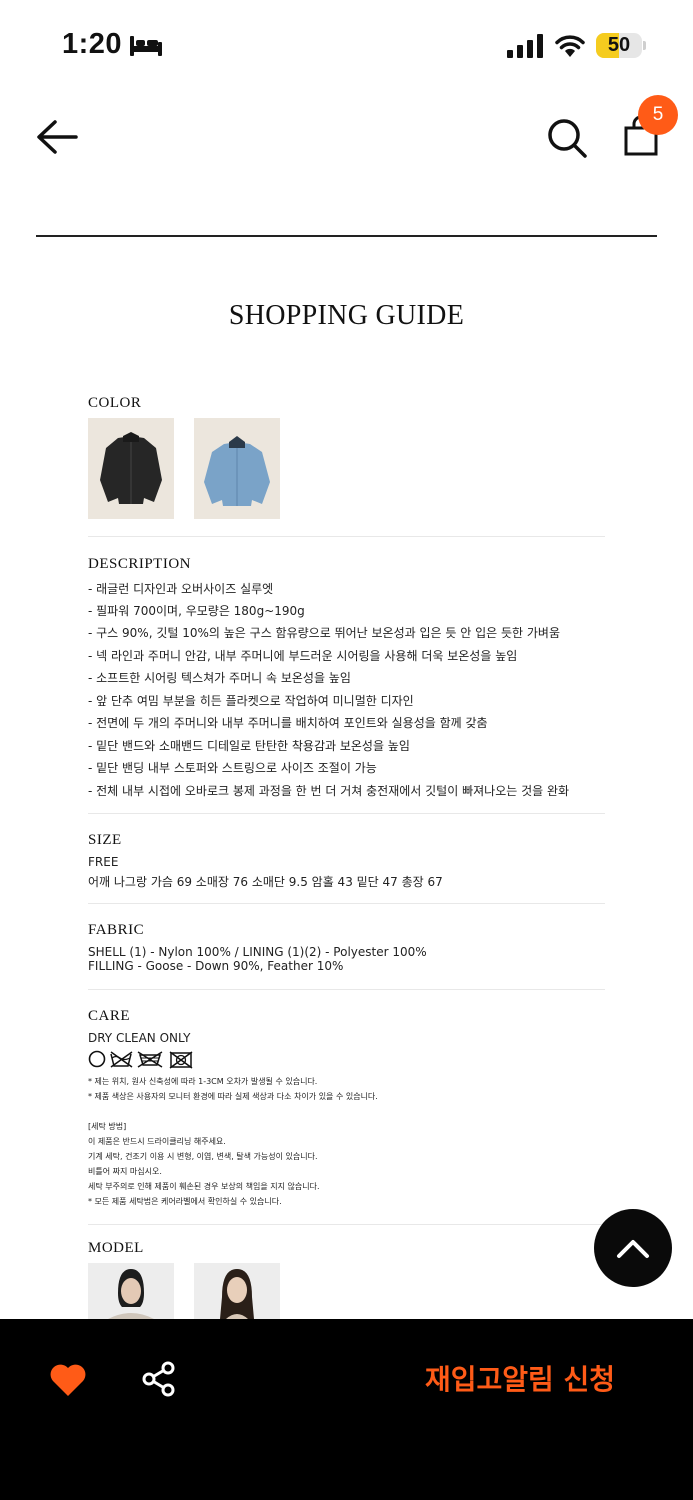 The width and height of the screenshot is (693, 1500). Describe the element at coordinates (107, 1126) in the screenshot. I see `wash-method-title: [세탁 방법]` at that location.